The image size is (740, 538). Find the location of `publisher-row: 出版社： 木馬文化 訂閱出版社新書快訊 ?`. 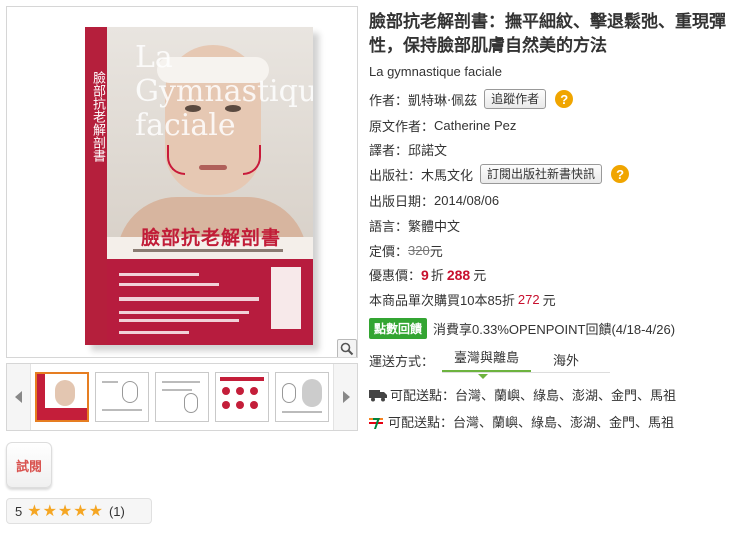

publisher-row: 出版社： 木馬文化 訂閱出版社新書快訊 ? is located at coordinates (499, 174).